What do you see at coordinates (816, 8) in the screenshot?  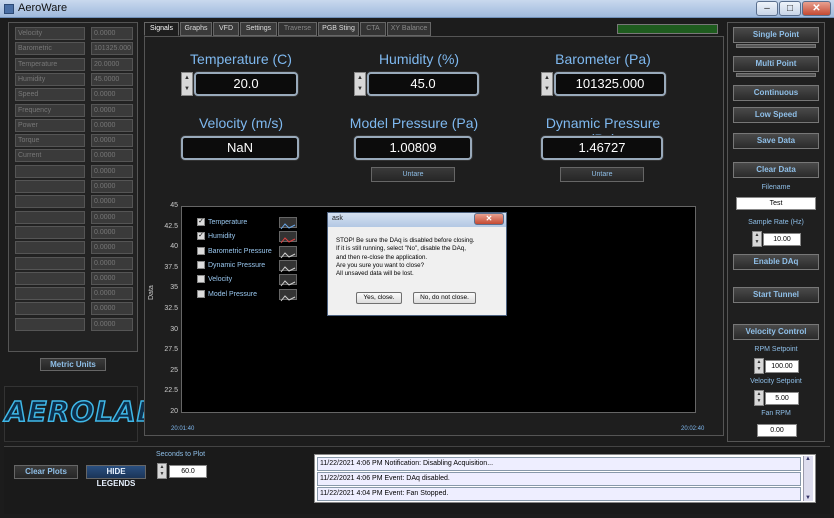 I see `close-button: ✕` at bounding box center [816, 8].